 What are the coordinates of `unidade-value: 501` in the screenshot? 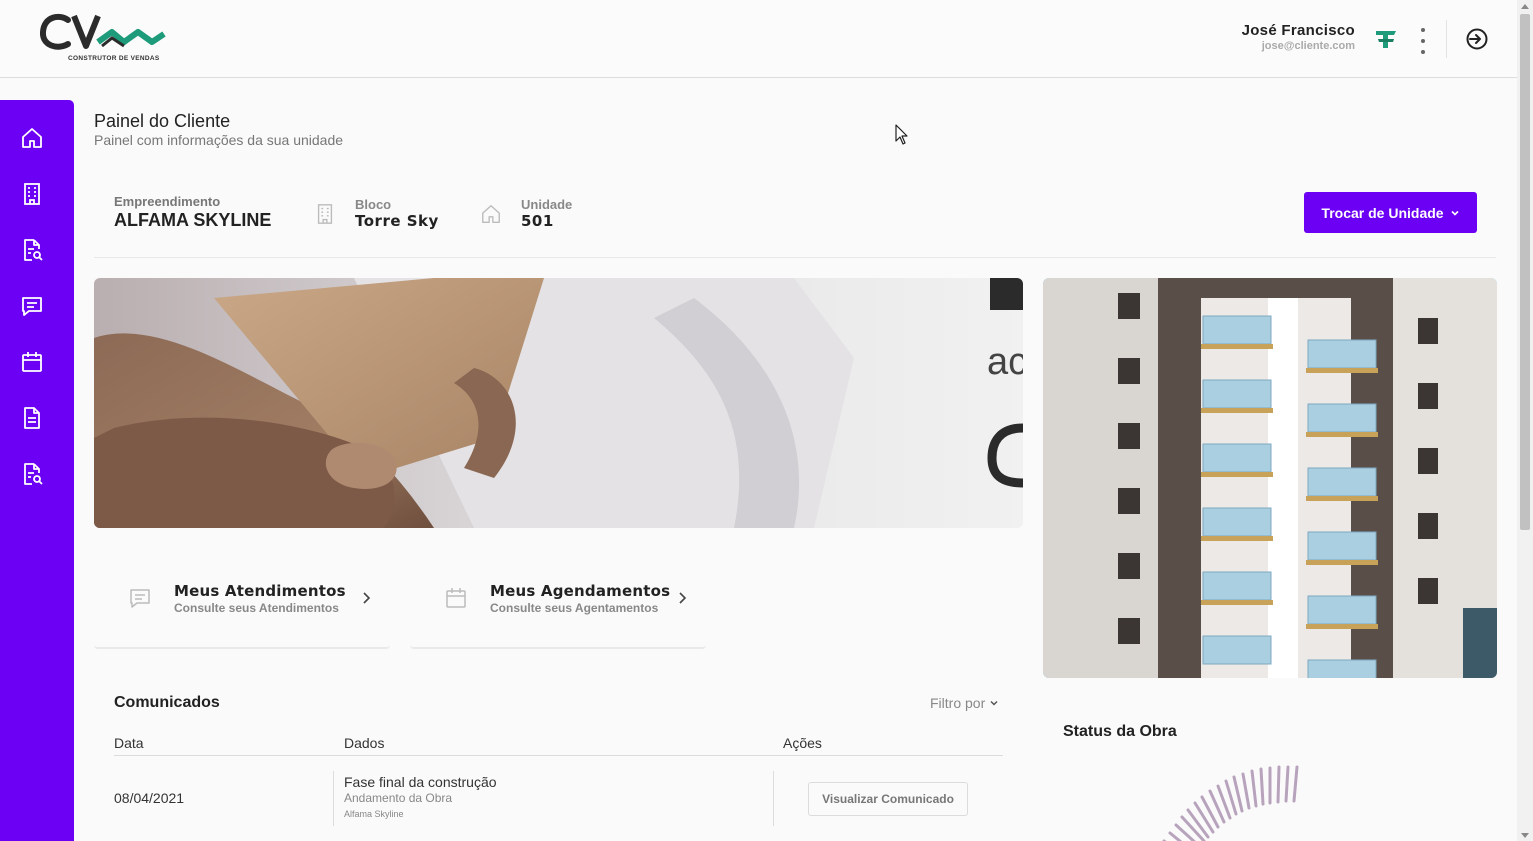 It's located at (537, 221).